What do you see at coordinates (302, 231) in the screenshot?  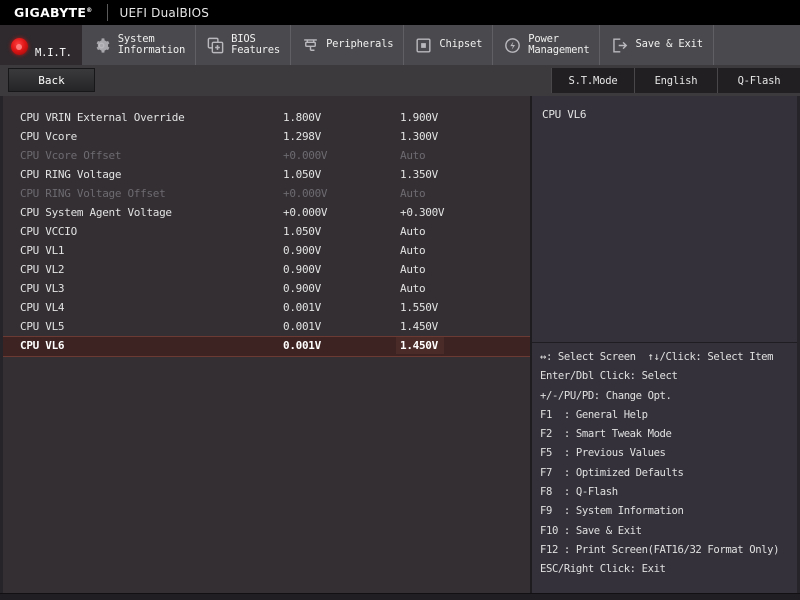 I see `setting-current-value: 1.050V` at bounding box center [302, 231].